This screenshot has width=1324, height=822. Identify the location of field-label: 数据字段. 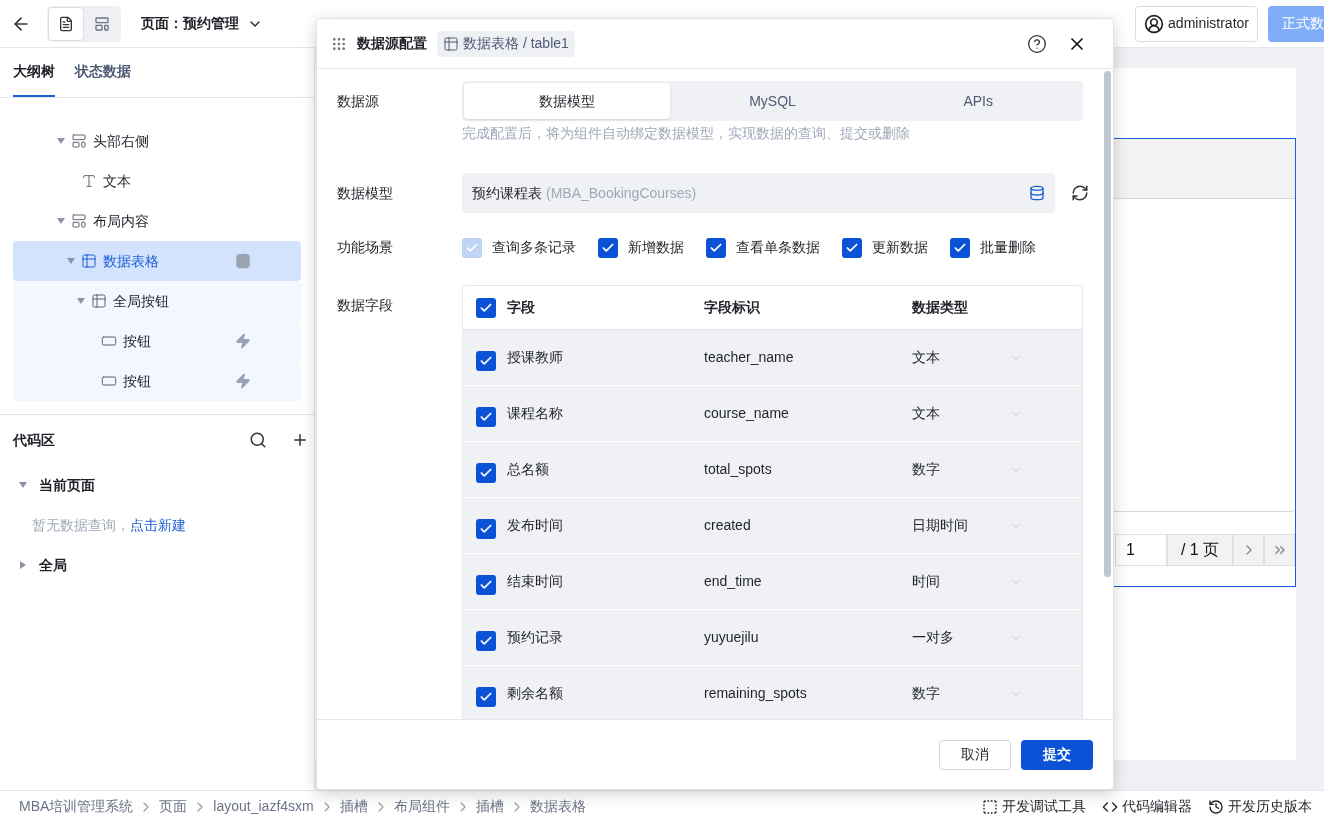
(365, 305).